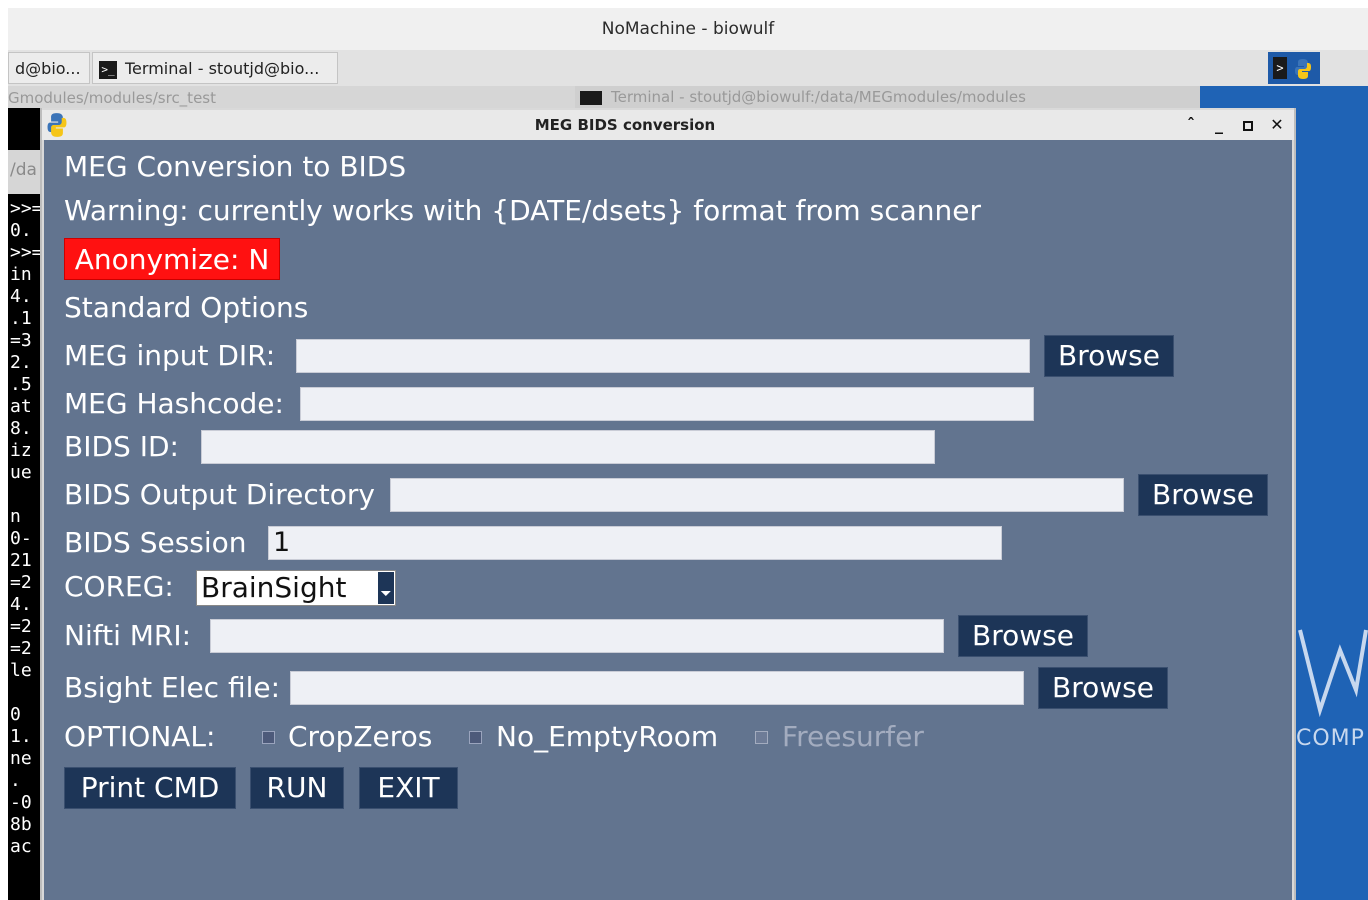 This screenshot has width=1368, height=900. Describe the element at coordinates (360, 737) in the screenshot. I see `cropzeros-label: CropZeros` at that location.